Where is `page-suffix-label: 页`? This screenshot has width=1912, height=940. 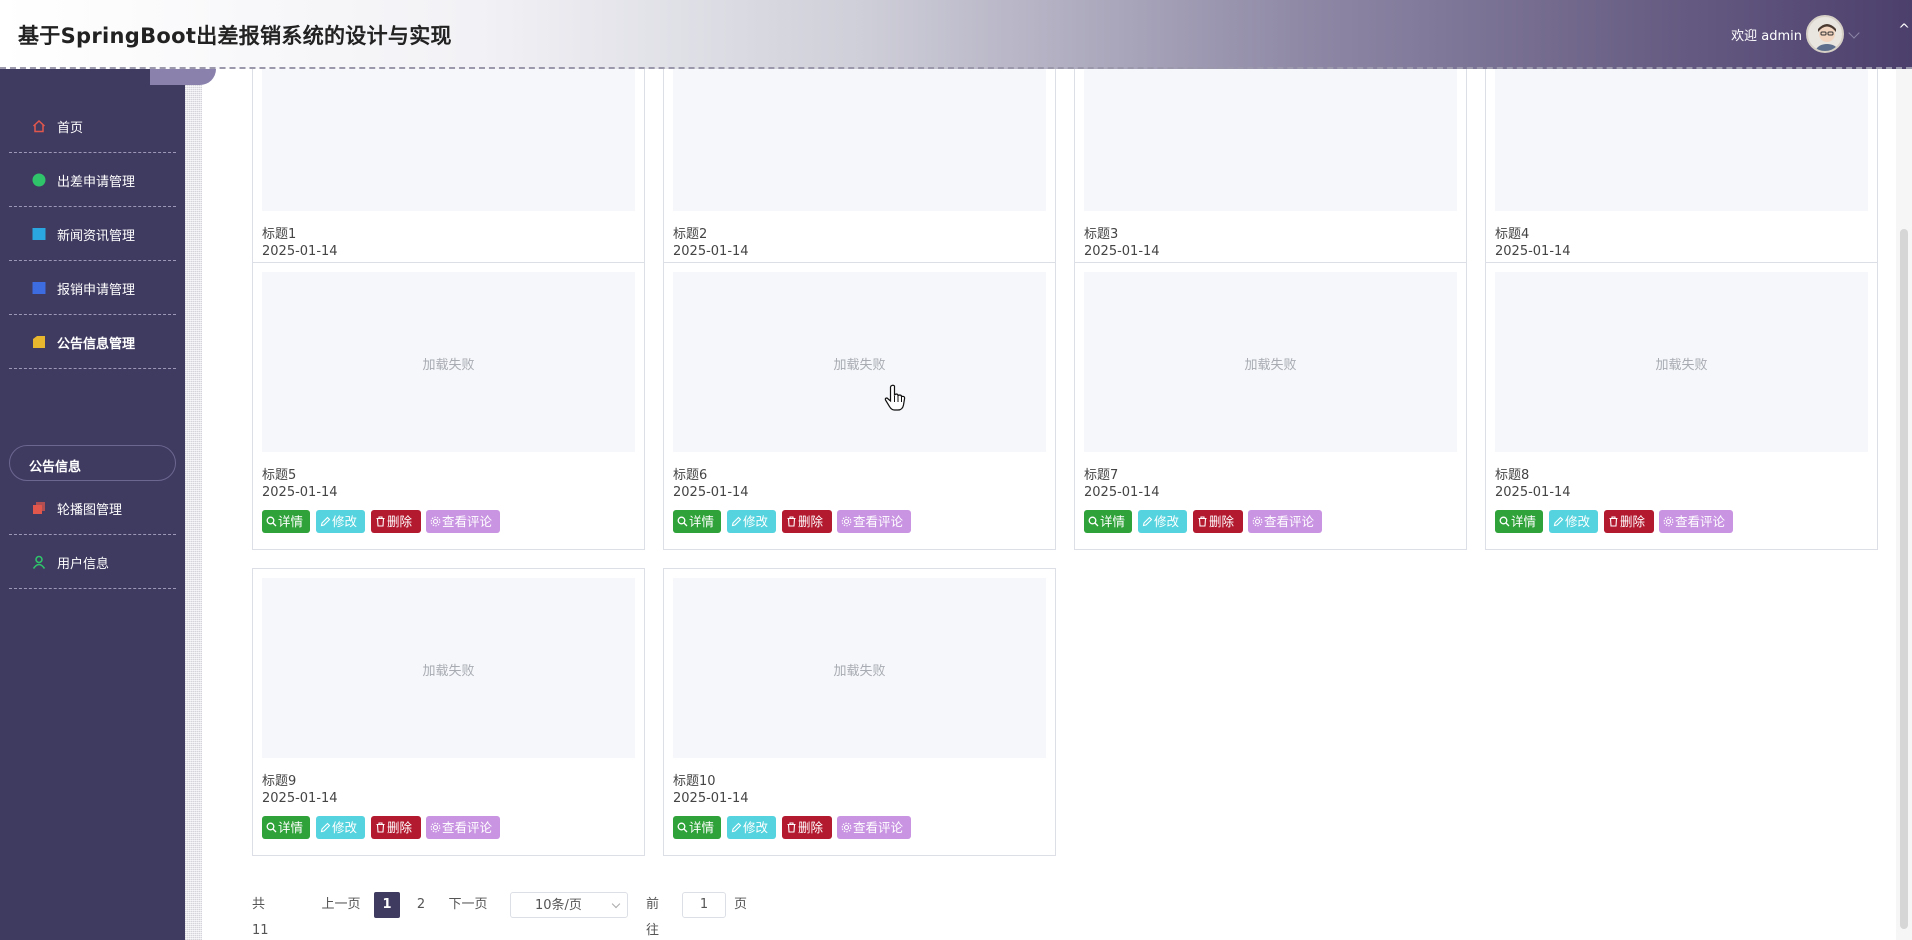
page-suffix-label: 页 is located at coordinates (741, 904).